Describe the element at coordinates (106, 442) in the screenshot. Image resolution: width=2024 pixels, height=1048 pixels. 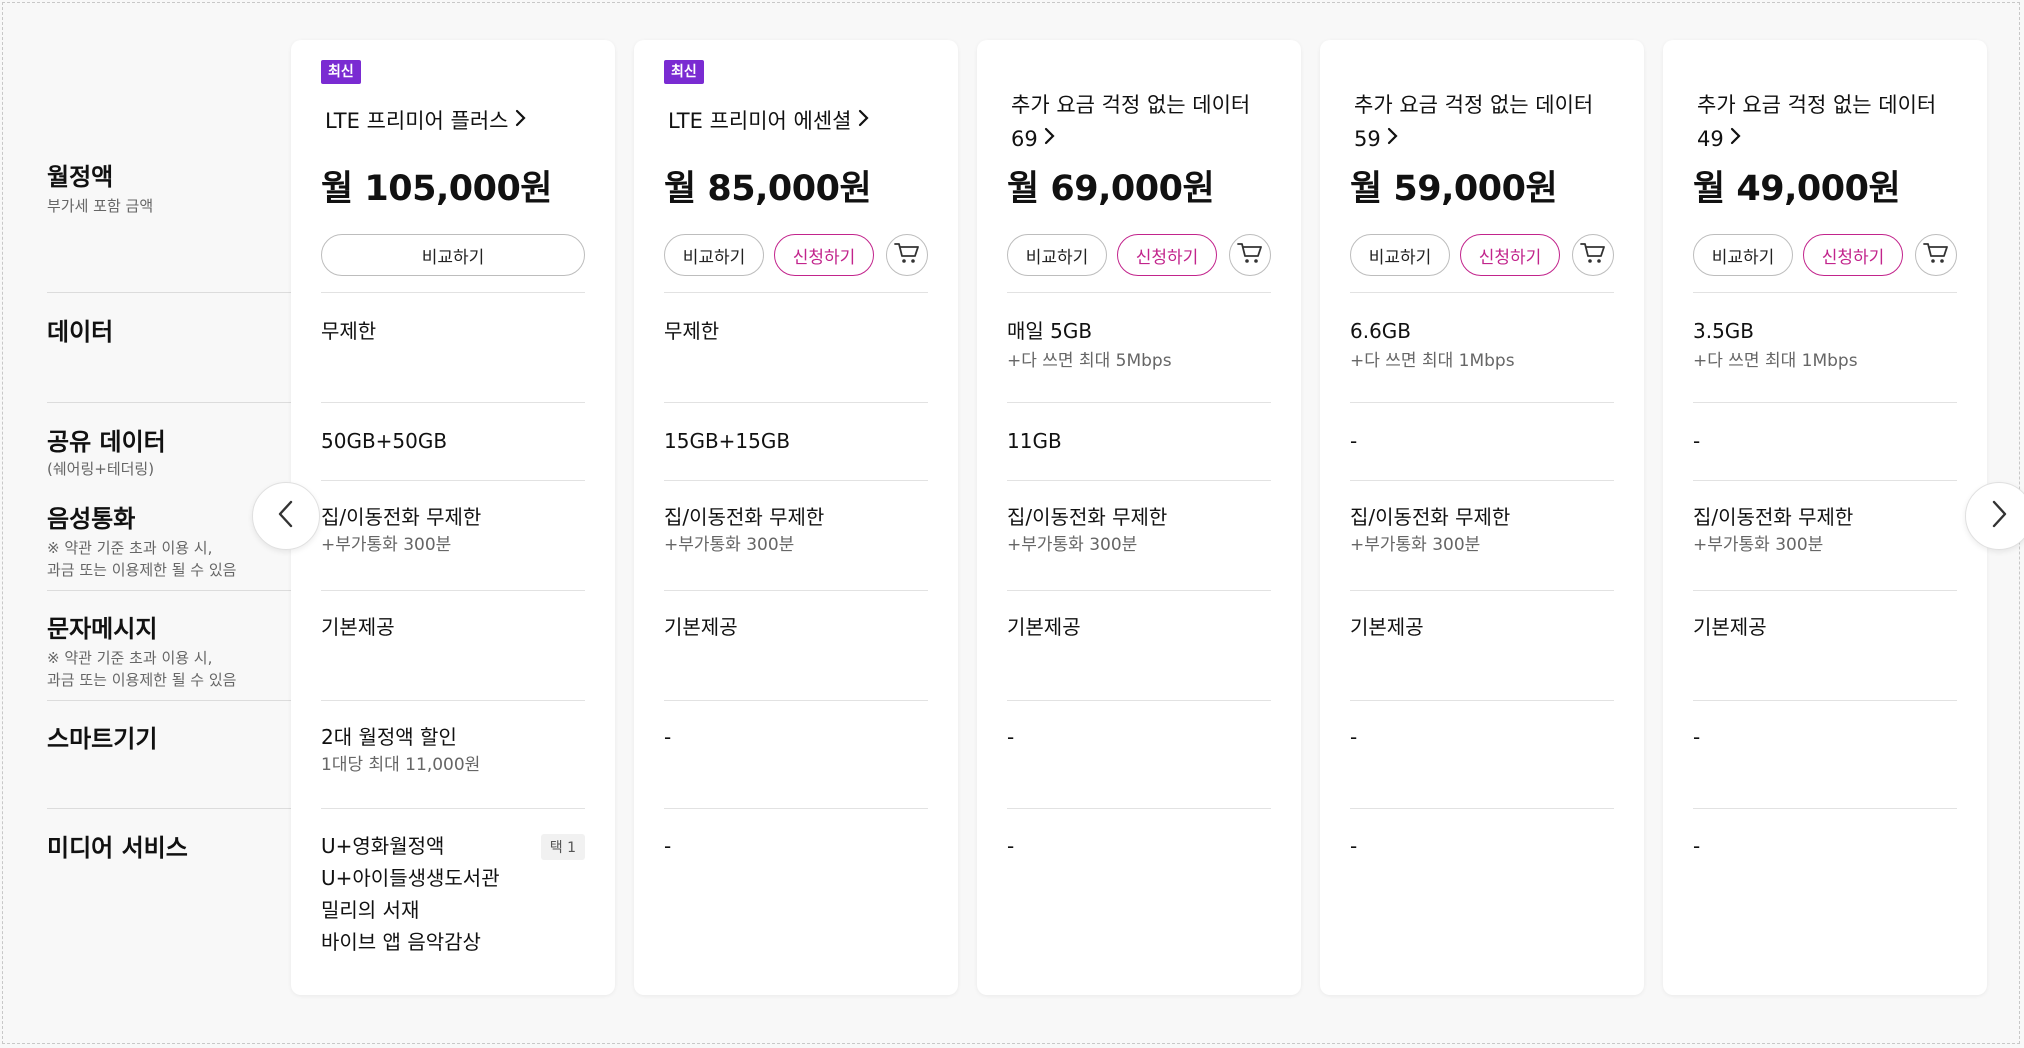
I see `row-label-title: 공유 데이터` at that location.